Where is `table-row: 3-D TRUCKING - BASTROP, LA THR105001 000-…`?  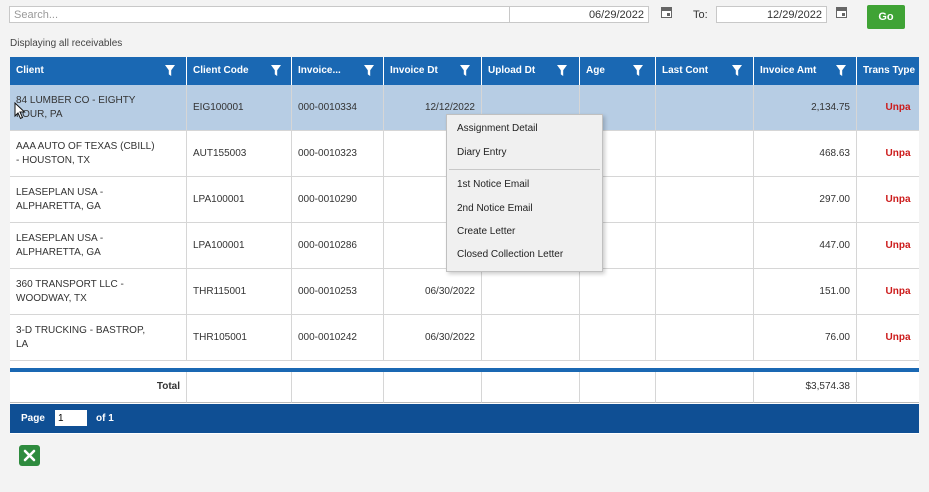 table-row: 3-D TRUCKING - BASTROP, LA THR105001 000-… is located at coordinates (464, 338).